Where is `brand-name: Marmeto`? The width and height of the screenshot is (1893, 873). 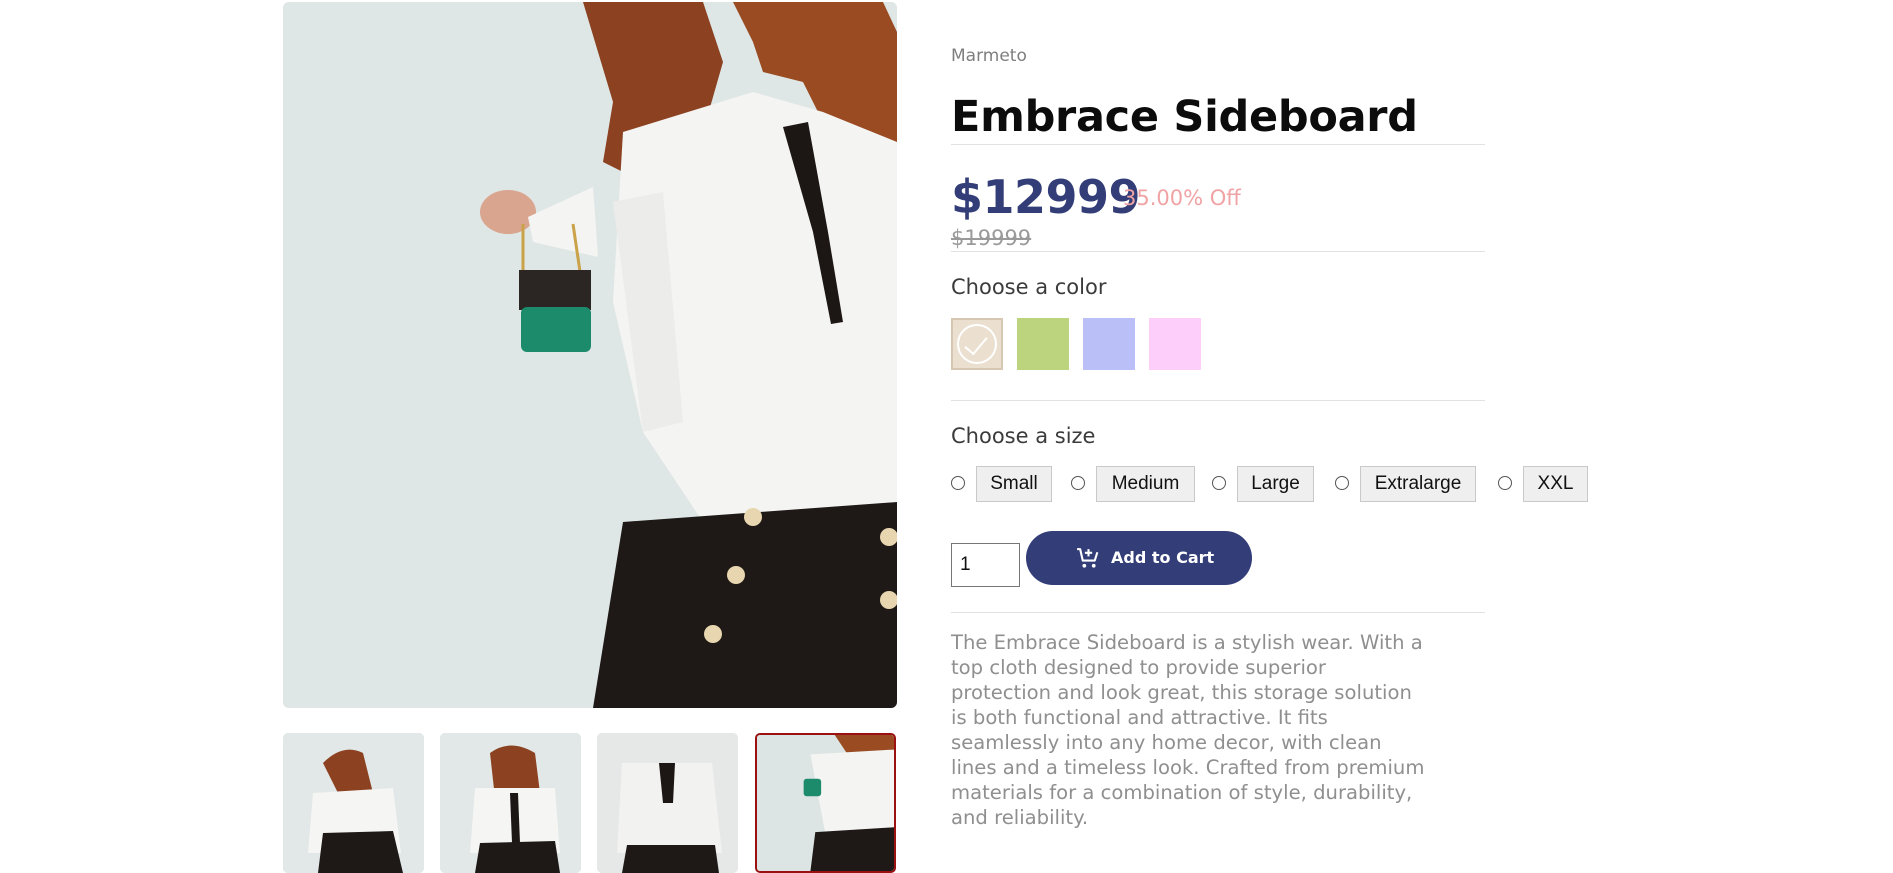
brand-name: Marmeto is located at coordinates (989, 56).